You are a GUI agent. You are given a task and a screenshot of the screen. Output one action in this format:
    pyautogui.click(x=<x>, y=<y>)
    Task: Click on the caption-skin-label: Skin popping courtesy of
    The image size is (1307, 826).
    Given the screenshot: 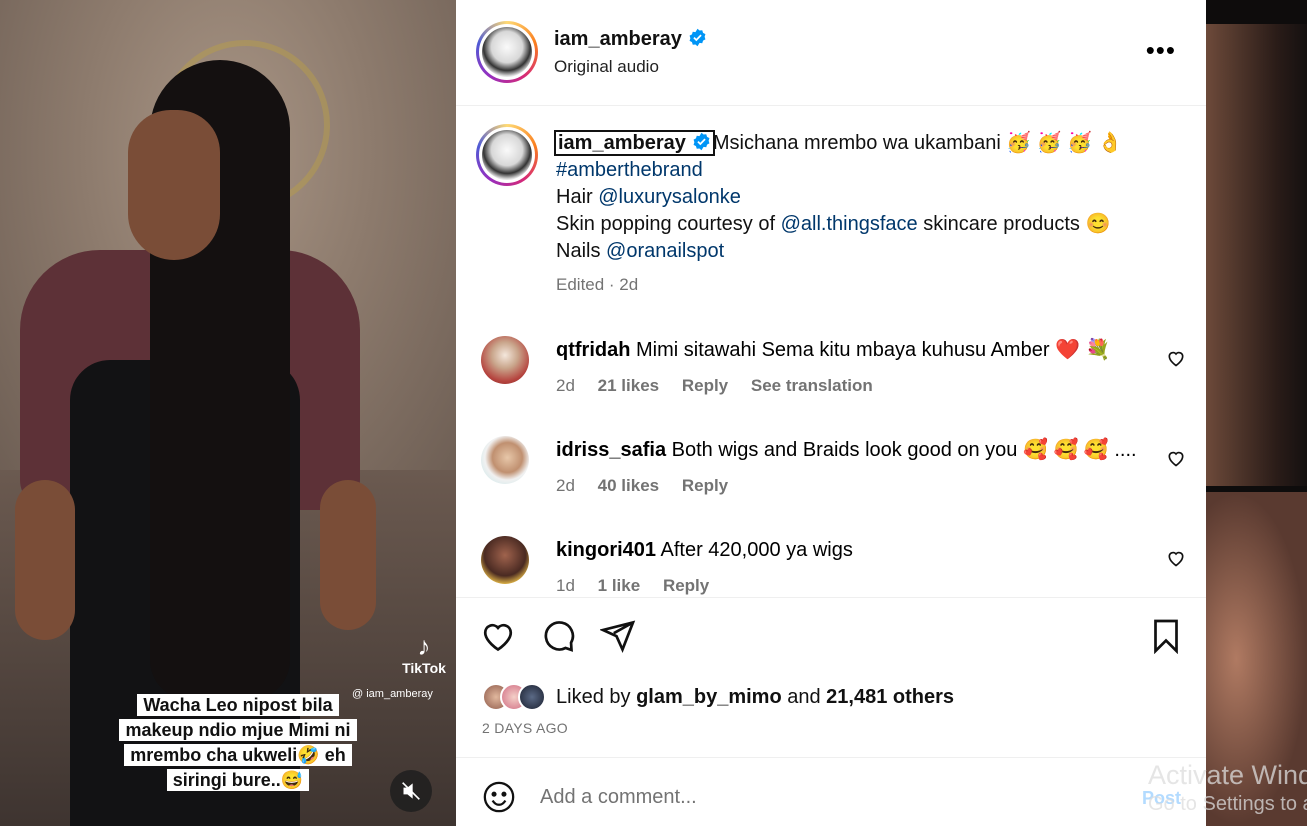 What is the action you would take?
    pyautogui.click(x=668, y=224)
    